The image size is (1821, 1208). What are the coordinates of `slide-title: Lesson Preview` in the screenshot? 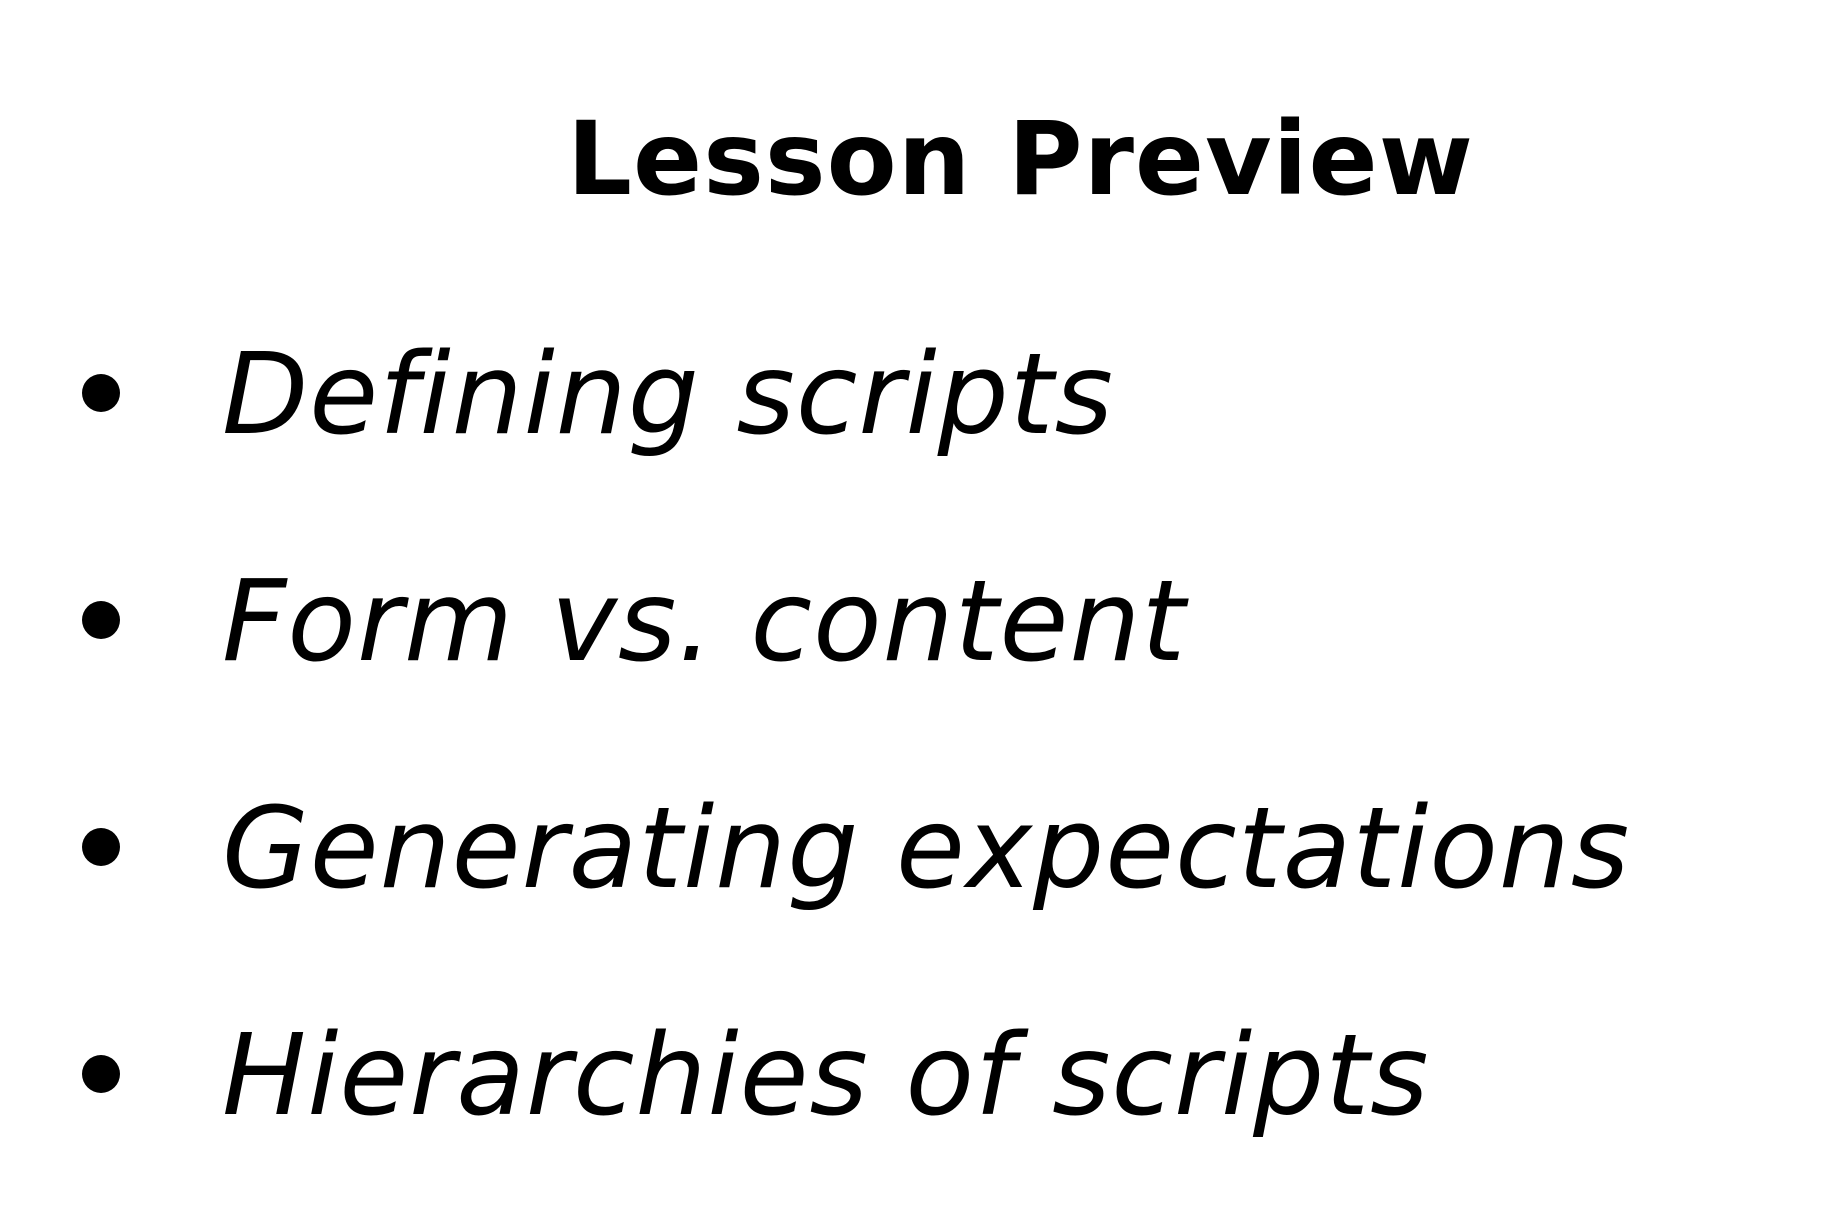 It's located at (1020, 159).